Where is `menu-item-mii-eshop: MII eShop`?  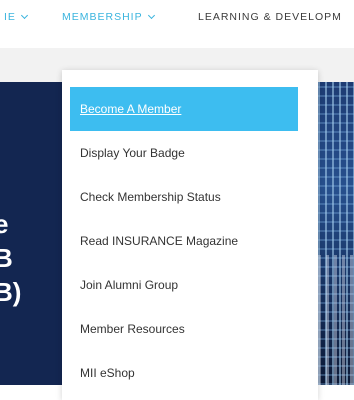
menu-item-mii-eshop: MII eShop is located at coordinates (184, 373).